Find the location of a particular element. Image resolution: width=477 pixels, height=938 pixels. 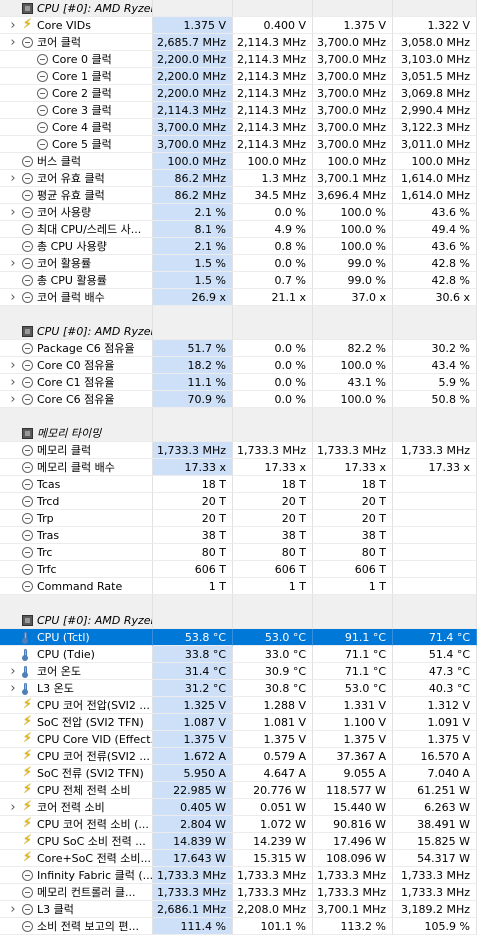

sensor-row: Trcd 20 T 20 T 20 T is located at coordinates (238, 501).